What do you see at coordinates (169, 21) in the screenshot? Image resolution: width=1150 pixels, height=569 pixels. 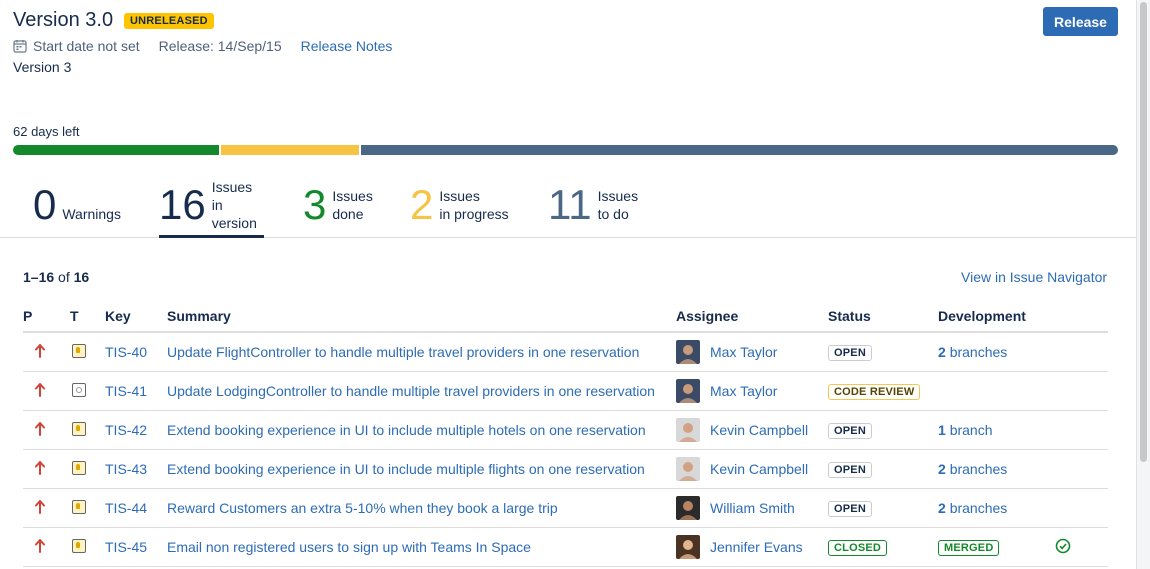 I see `status-badge: UNRELEASED` at bounding box center [169, 21].